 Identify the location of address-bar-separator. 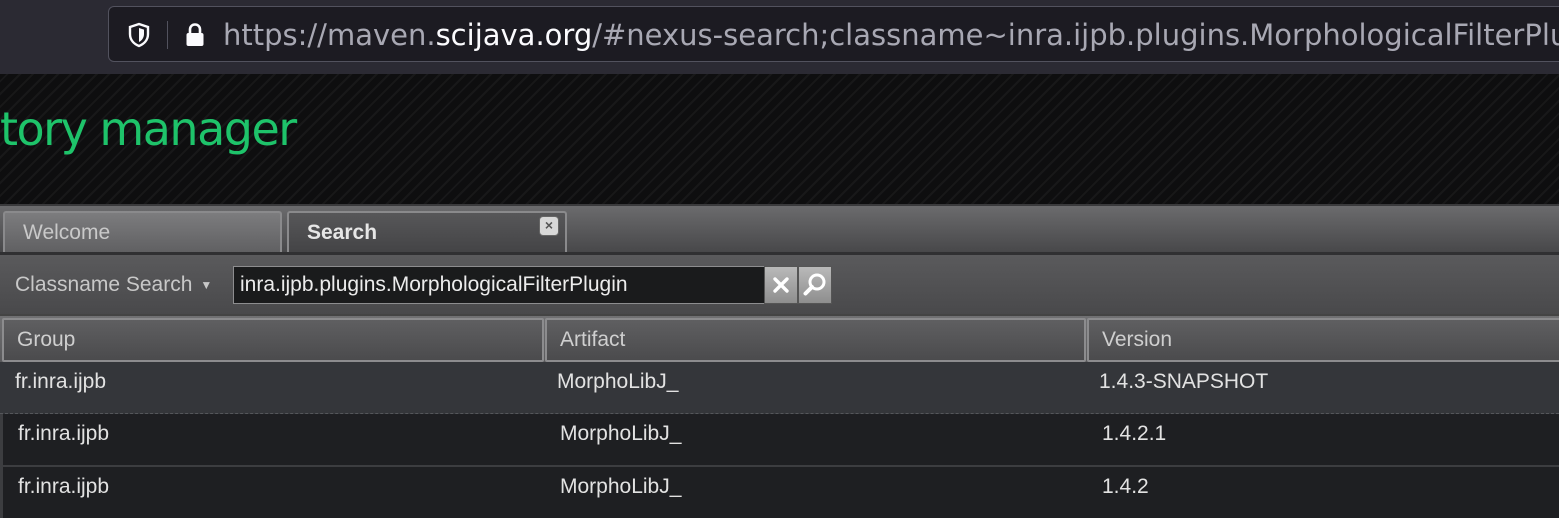
(167, 35).